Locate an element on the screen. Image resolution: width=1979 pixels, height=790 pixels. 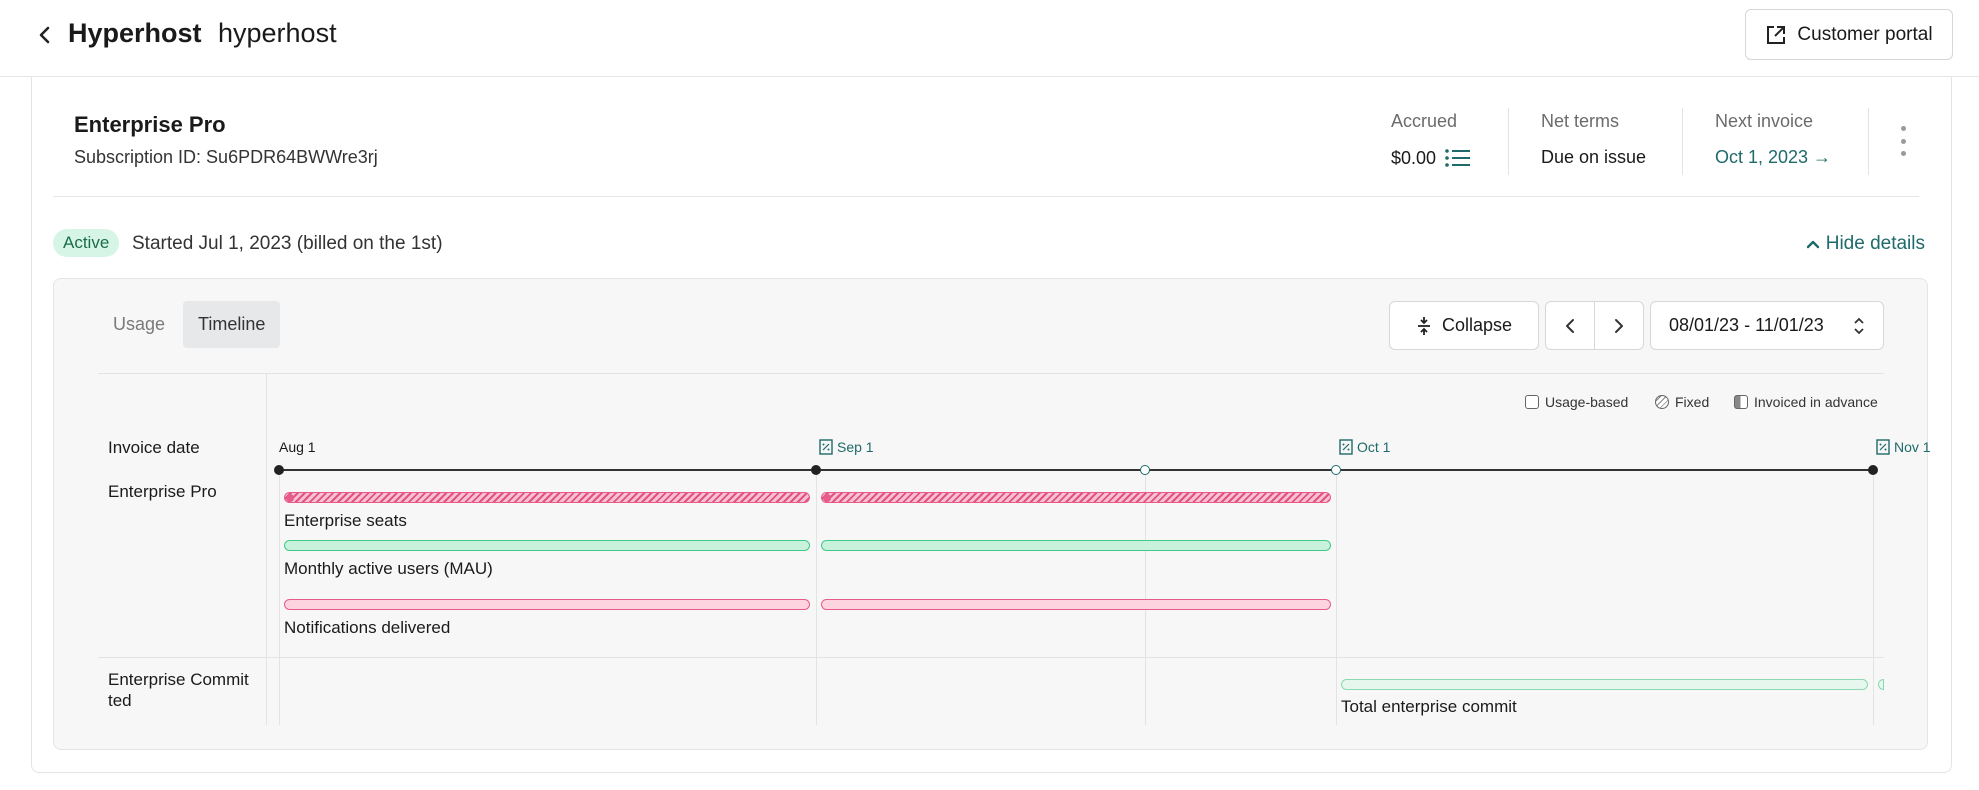
list-icon is located at coordinates (1458, 158).